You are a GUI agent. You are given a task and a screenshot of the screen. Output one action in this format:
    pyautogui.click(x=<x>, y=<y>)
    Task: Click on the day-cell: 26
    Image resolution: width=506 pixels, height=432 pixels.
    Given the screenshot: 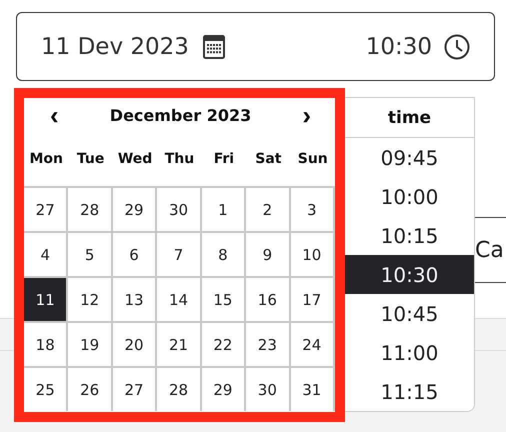 What is the action you would take?
    pyautogui.click(x=90, y=388)
    